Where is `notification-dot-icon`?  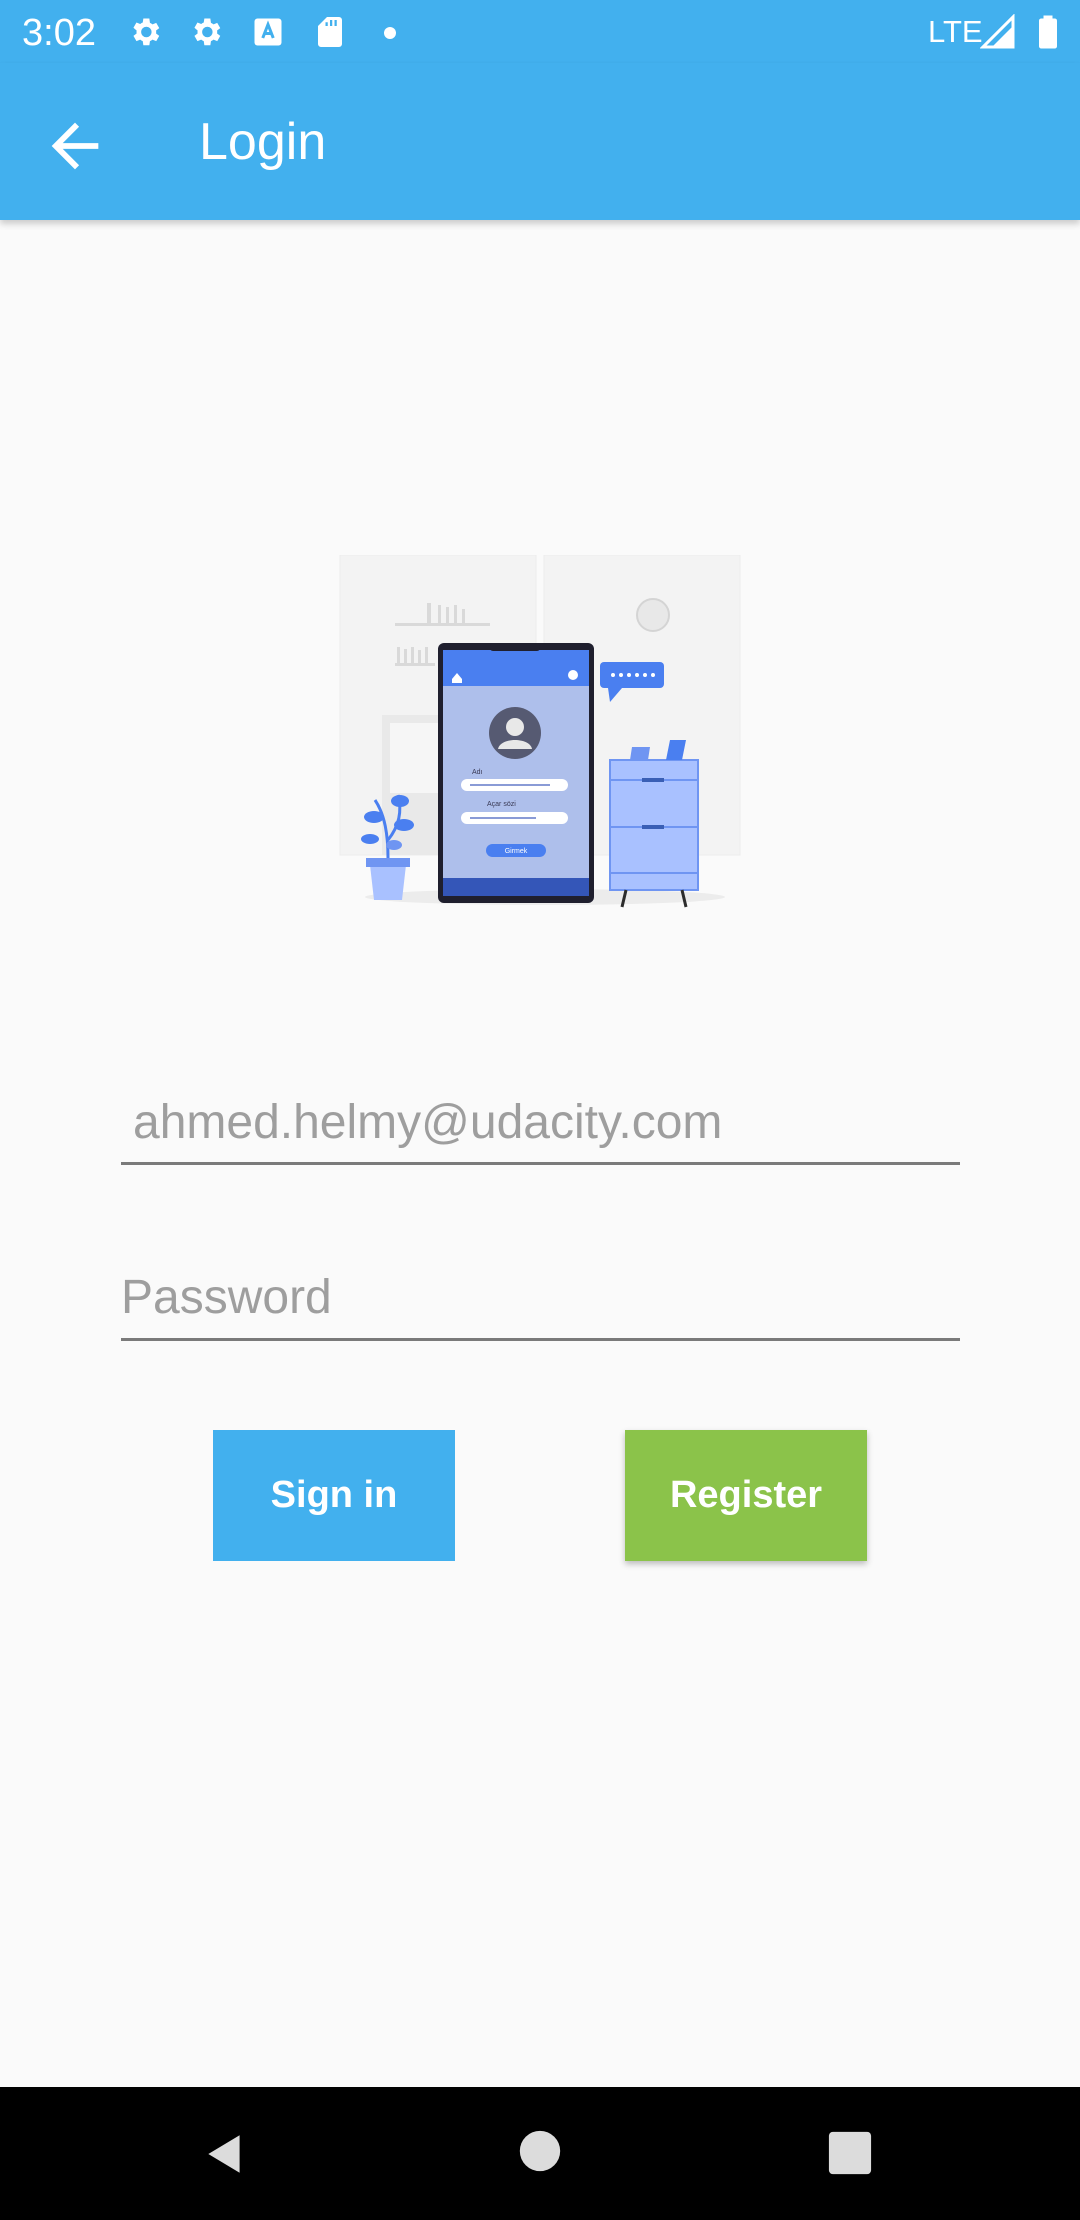
notification-dot-icon is located at coordinates (390, 33).